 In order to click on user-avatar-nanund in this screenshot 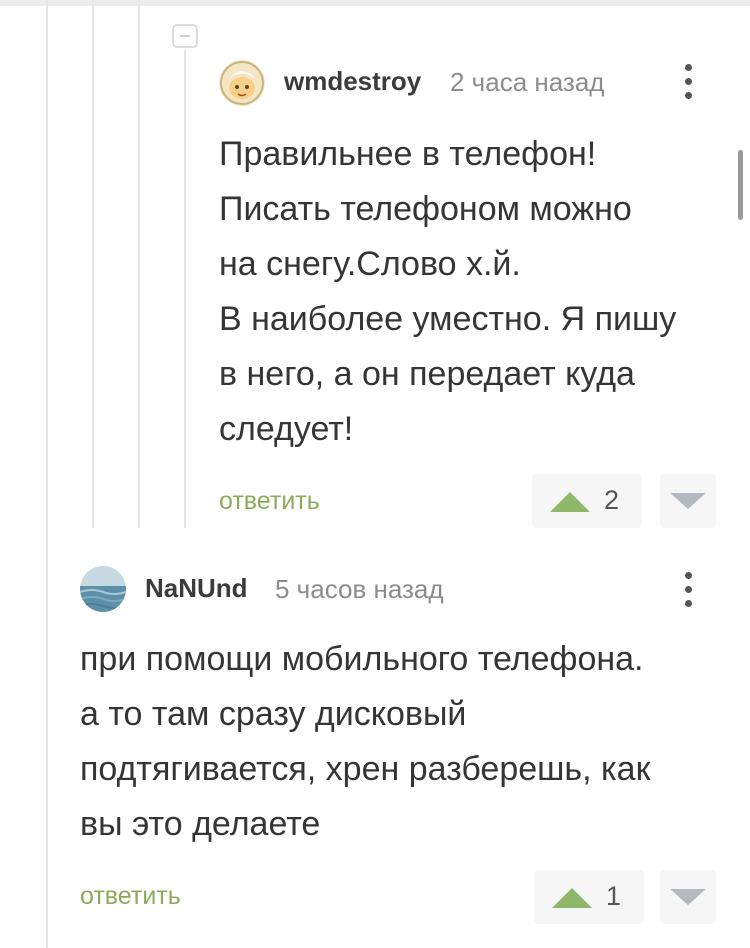, I will do `click(103, 589)`.